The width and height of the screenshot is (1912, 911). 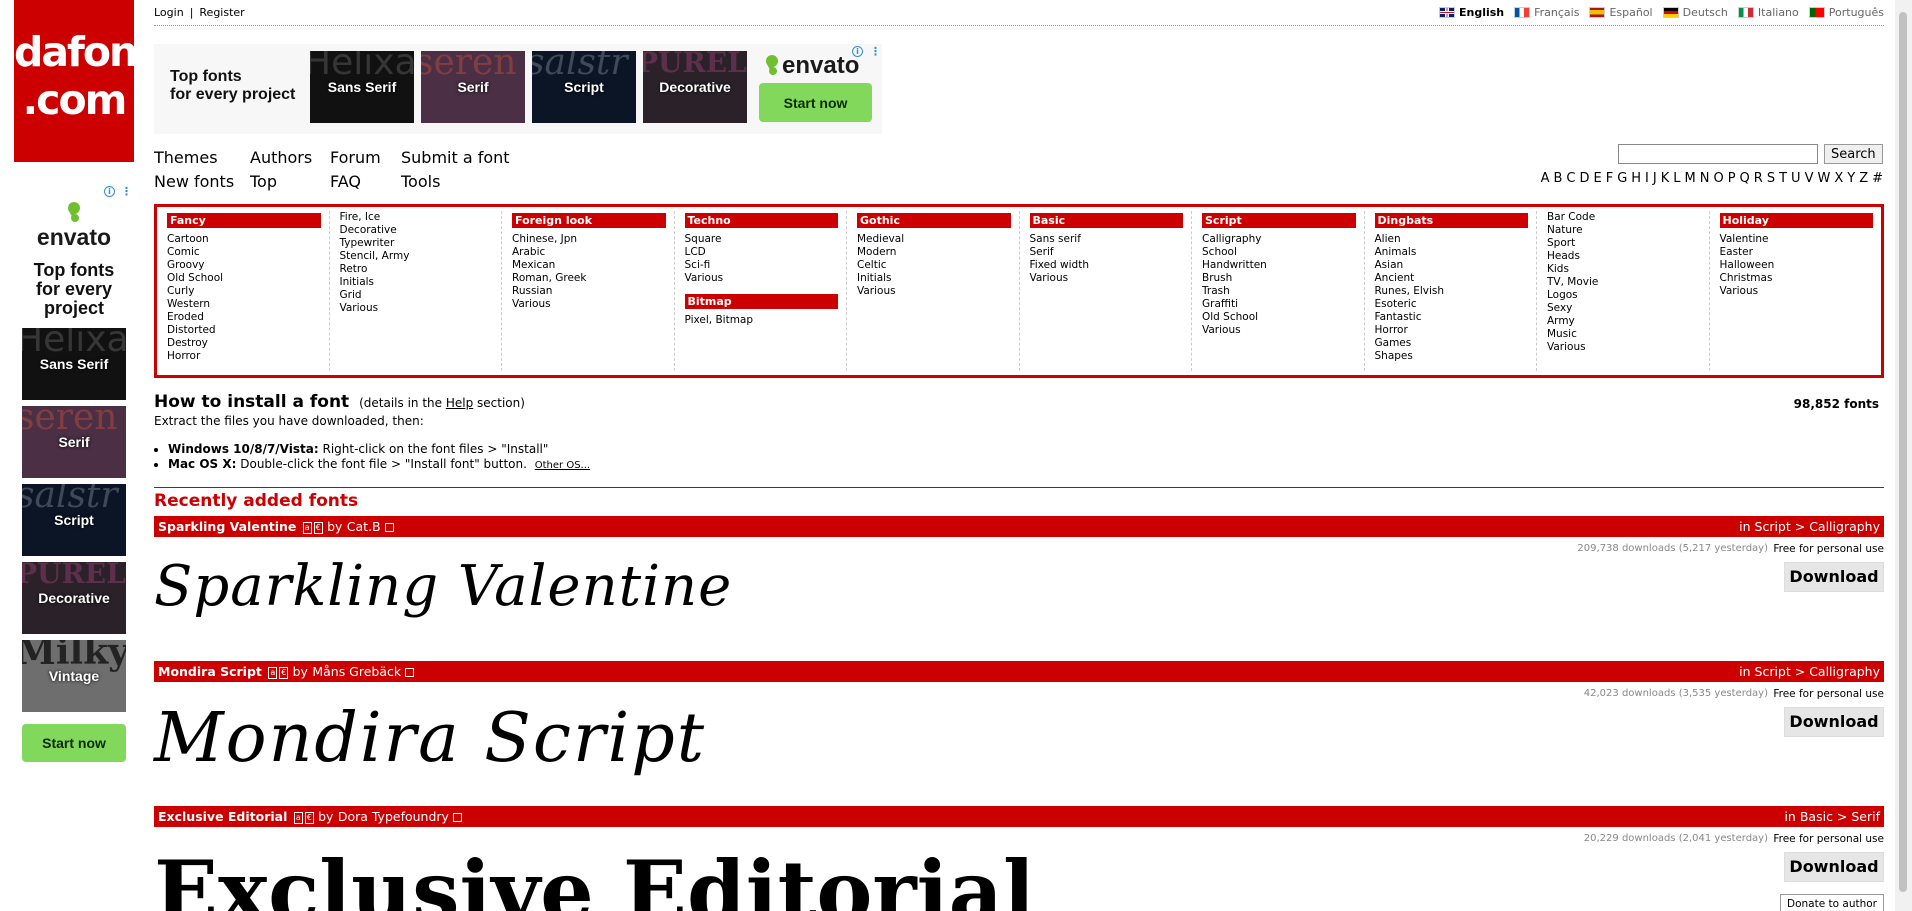 I want to click on alpha-link-l: L, so click(x=1676, y=178).